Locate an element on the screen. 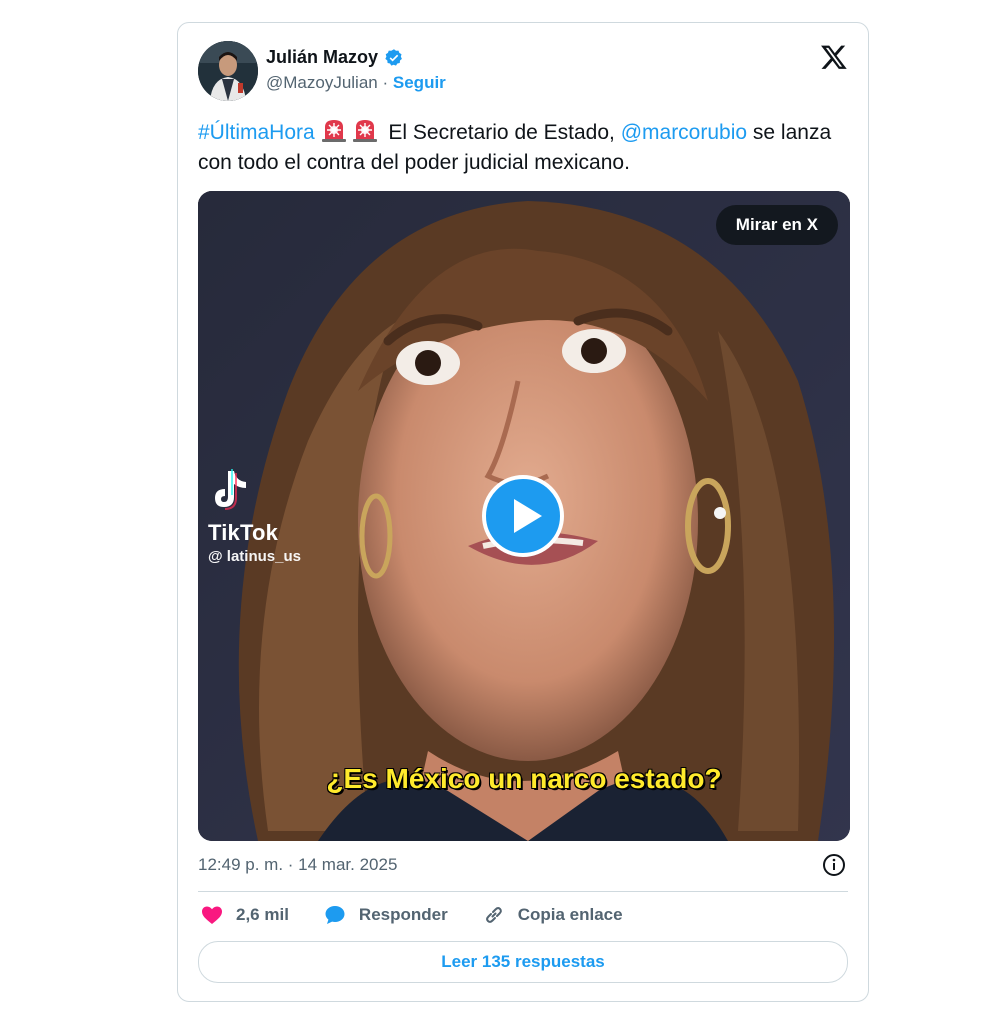  like-button: 2,6 mil is located at coordinates (244, 915).